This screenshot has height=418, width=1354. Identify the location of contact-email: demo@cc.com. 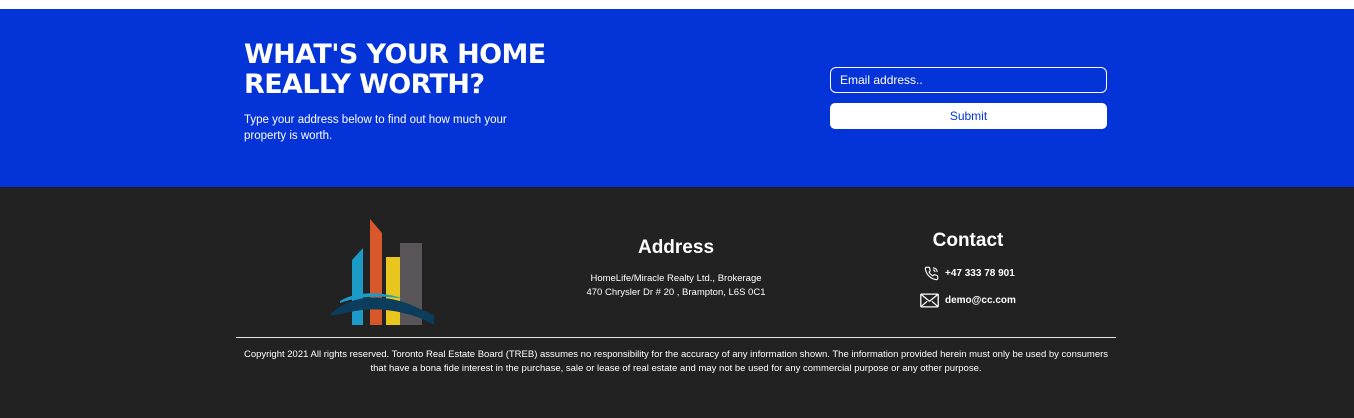
(968, 300).